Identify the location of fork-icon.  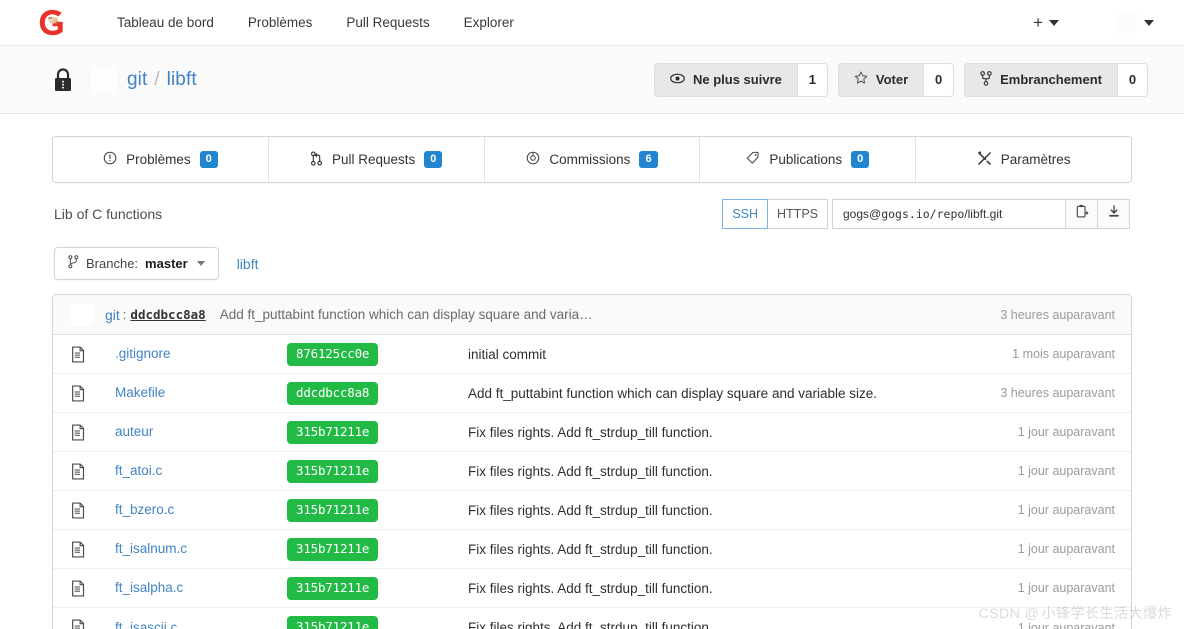
(986, 79).